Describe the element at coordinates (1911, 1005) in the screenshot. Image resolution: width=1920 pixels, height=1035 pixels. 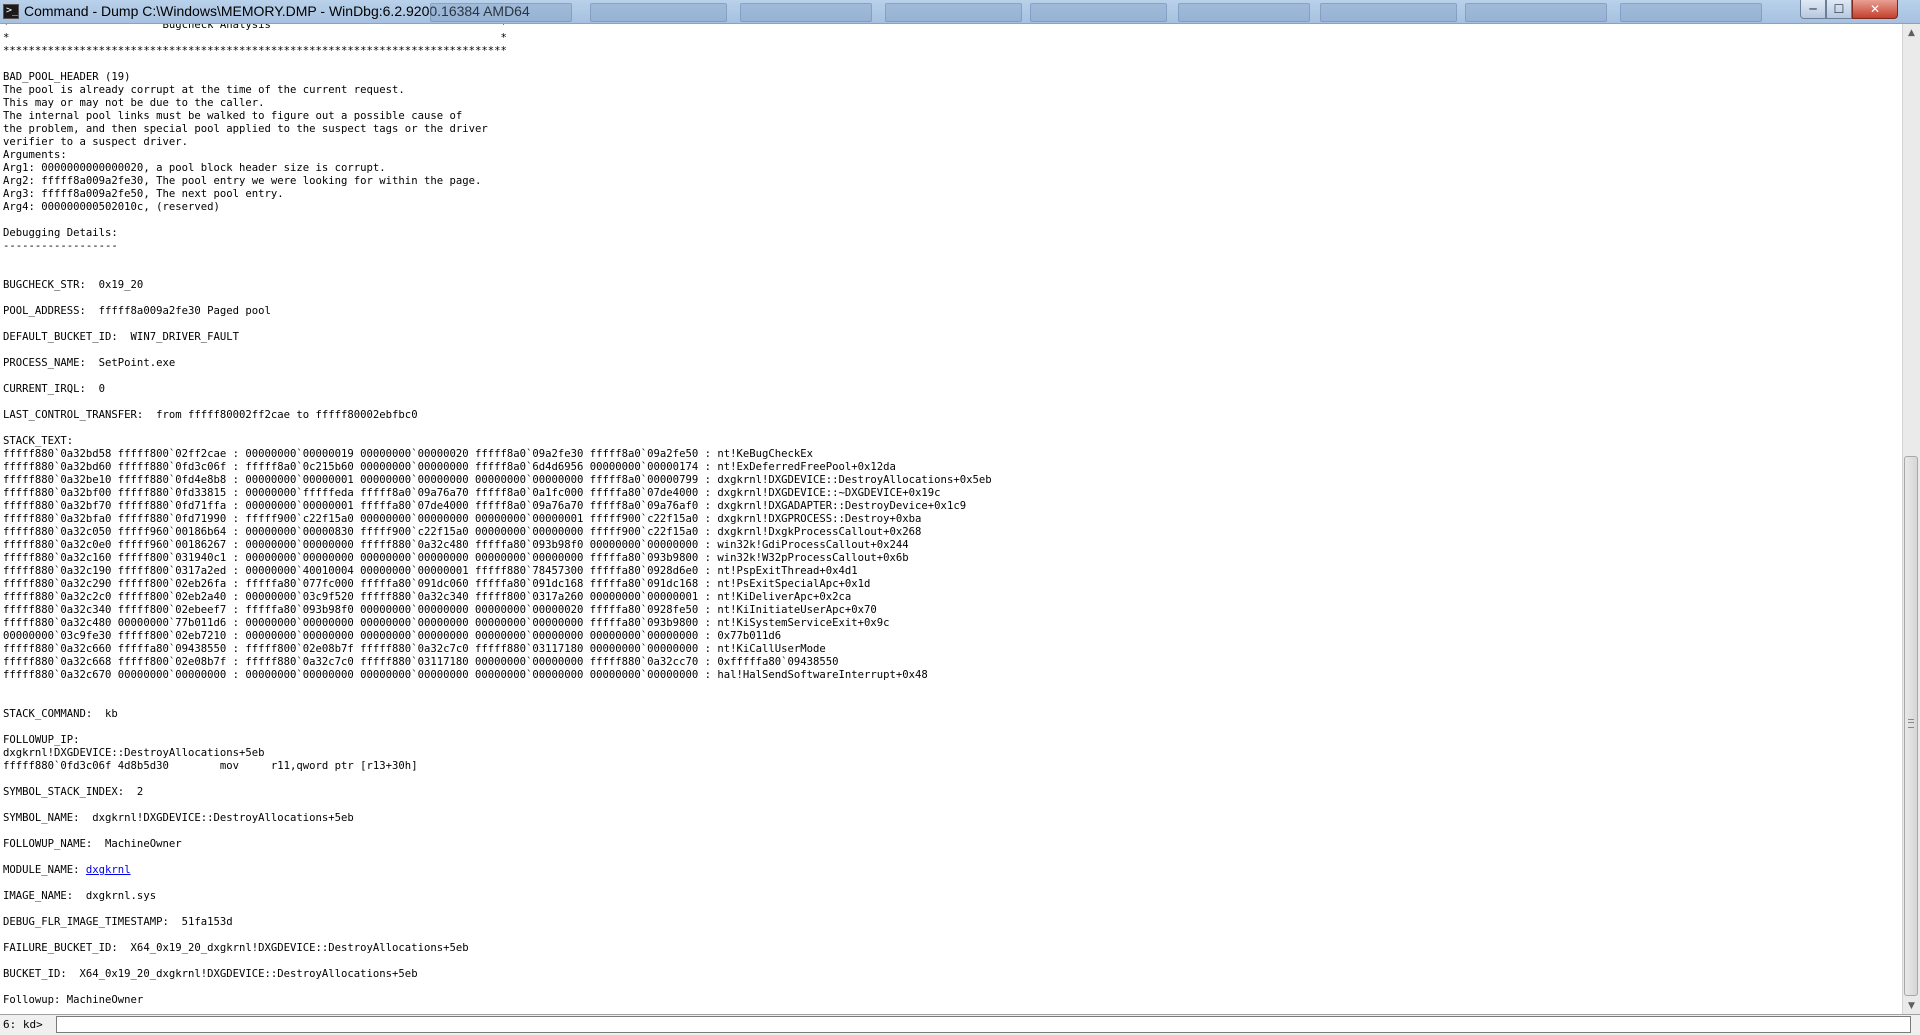
I see `scroll-down-arrow-icon: ▼` at that location.